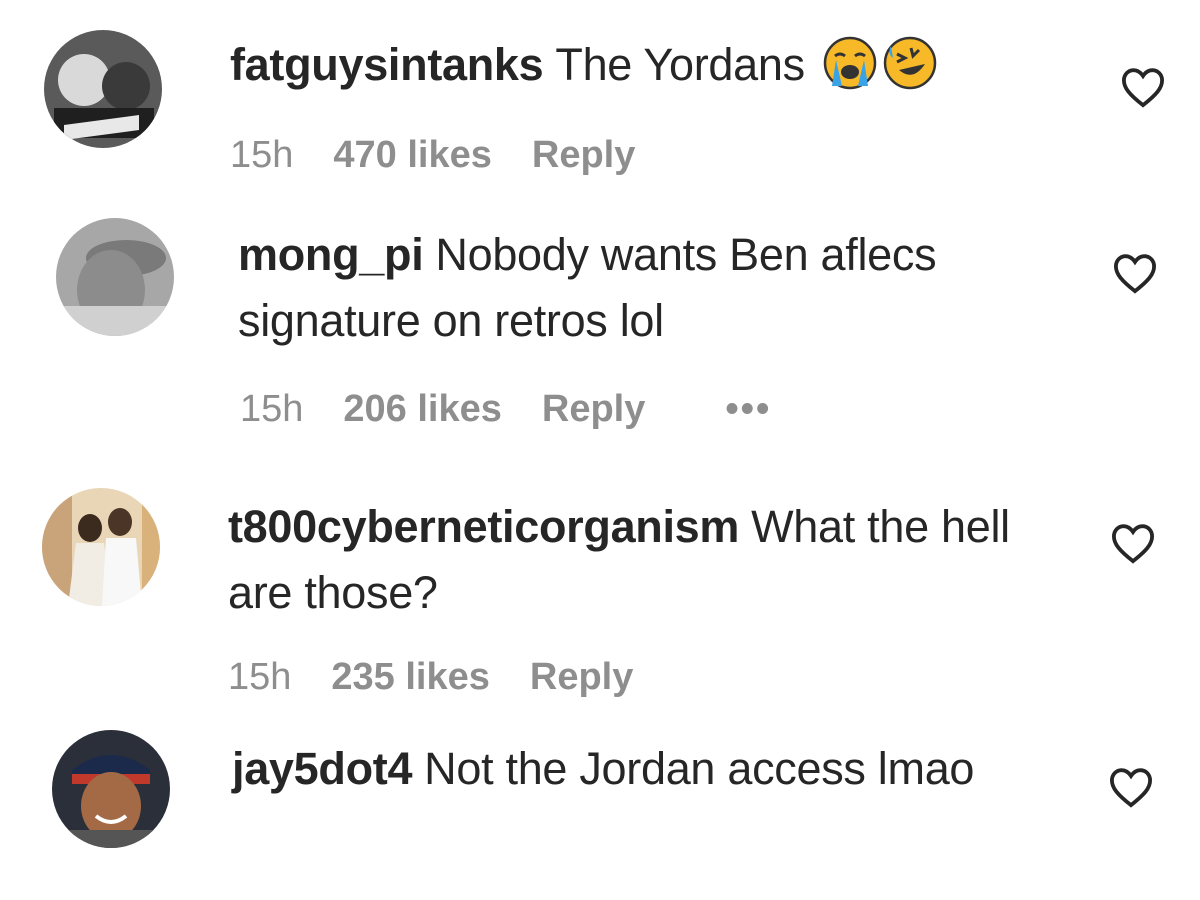  Describe the element at coordinates (412, 155) in the screenshot. I see `comment-likes: 470 likes` at that location.